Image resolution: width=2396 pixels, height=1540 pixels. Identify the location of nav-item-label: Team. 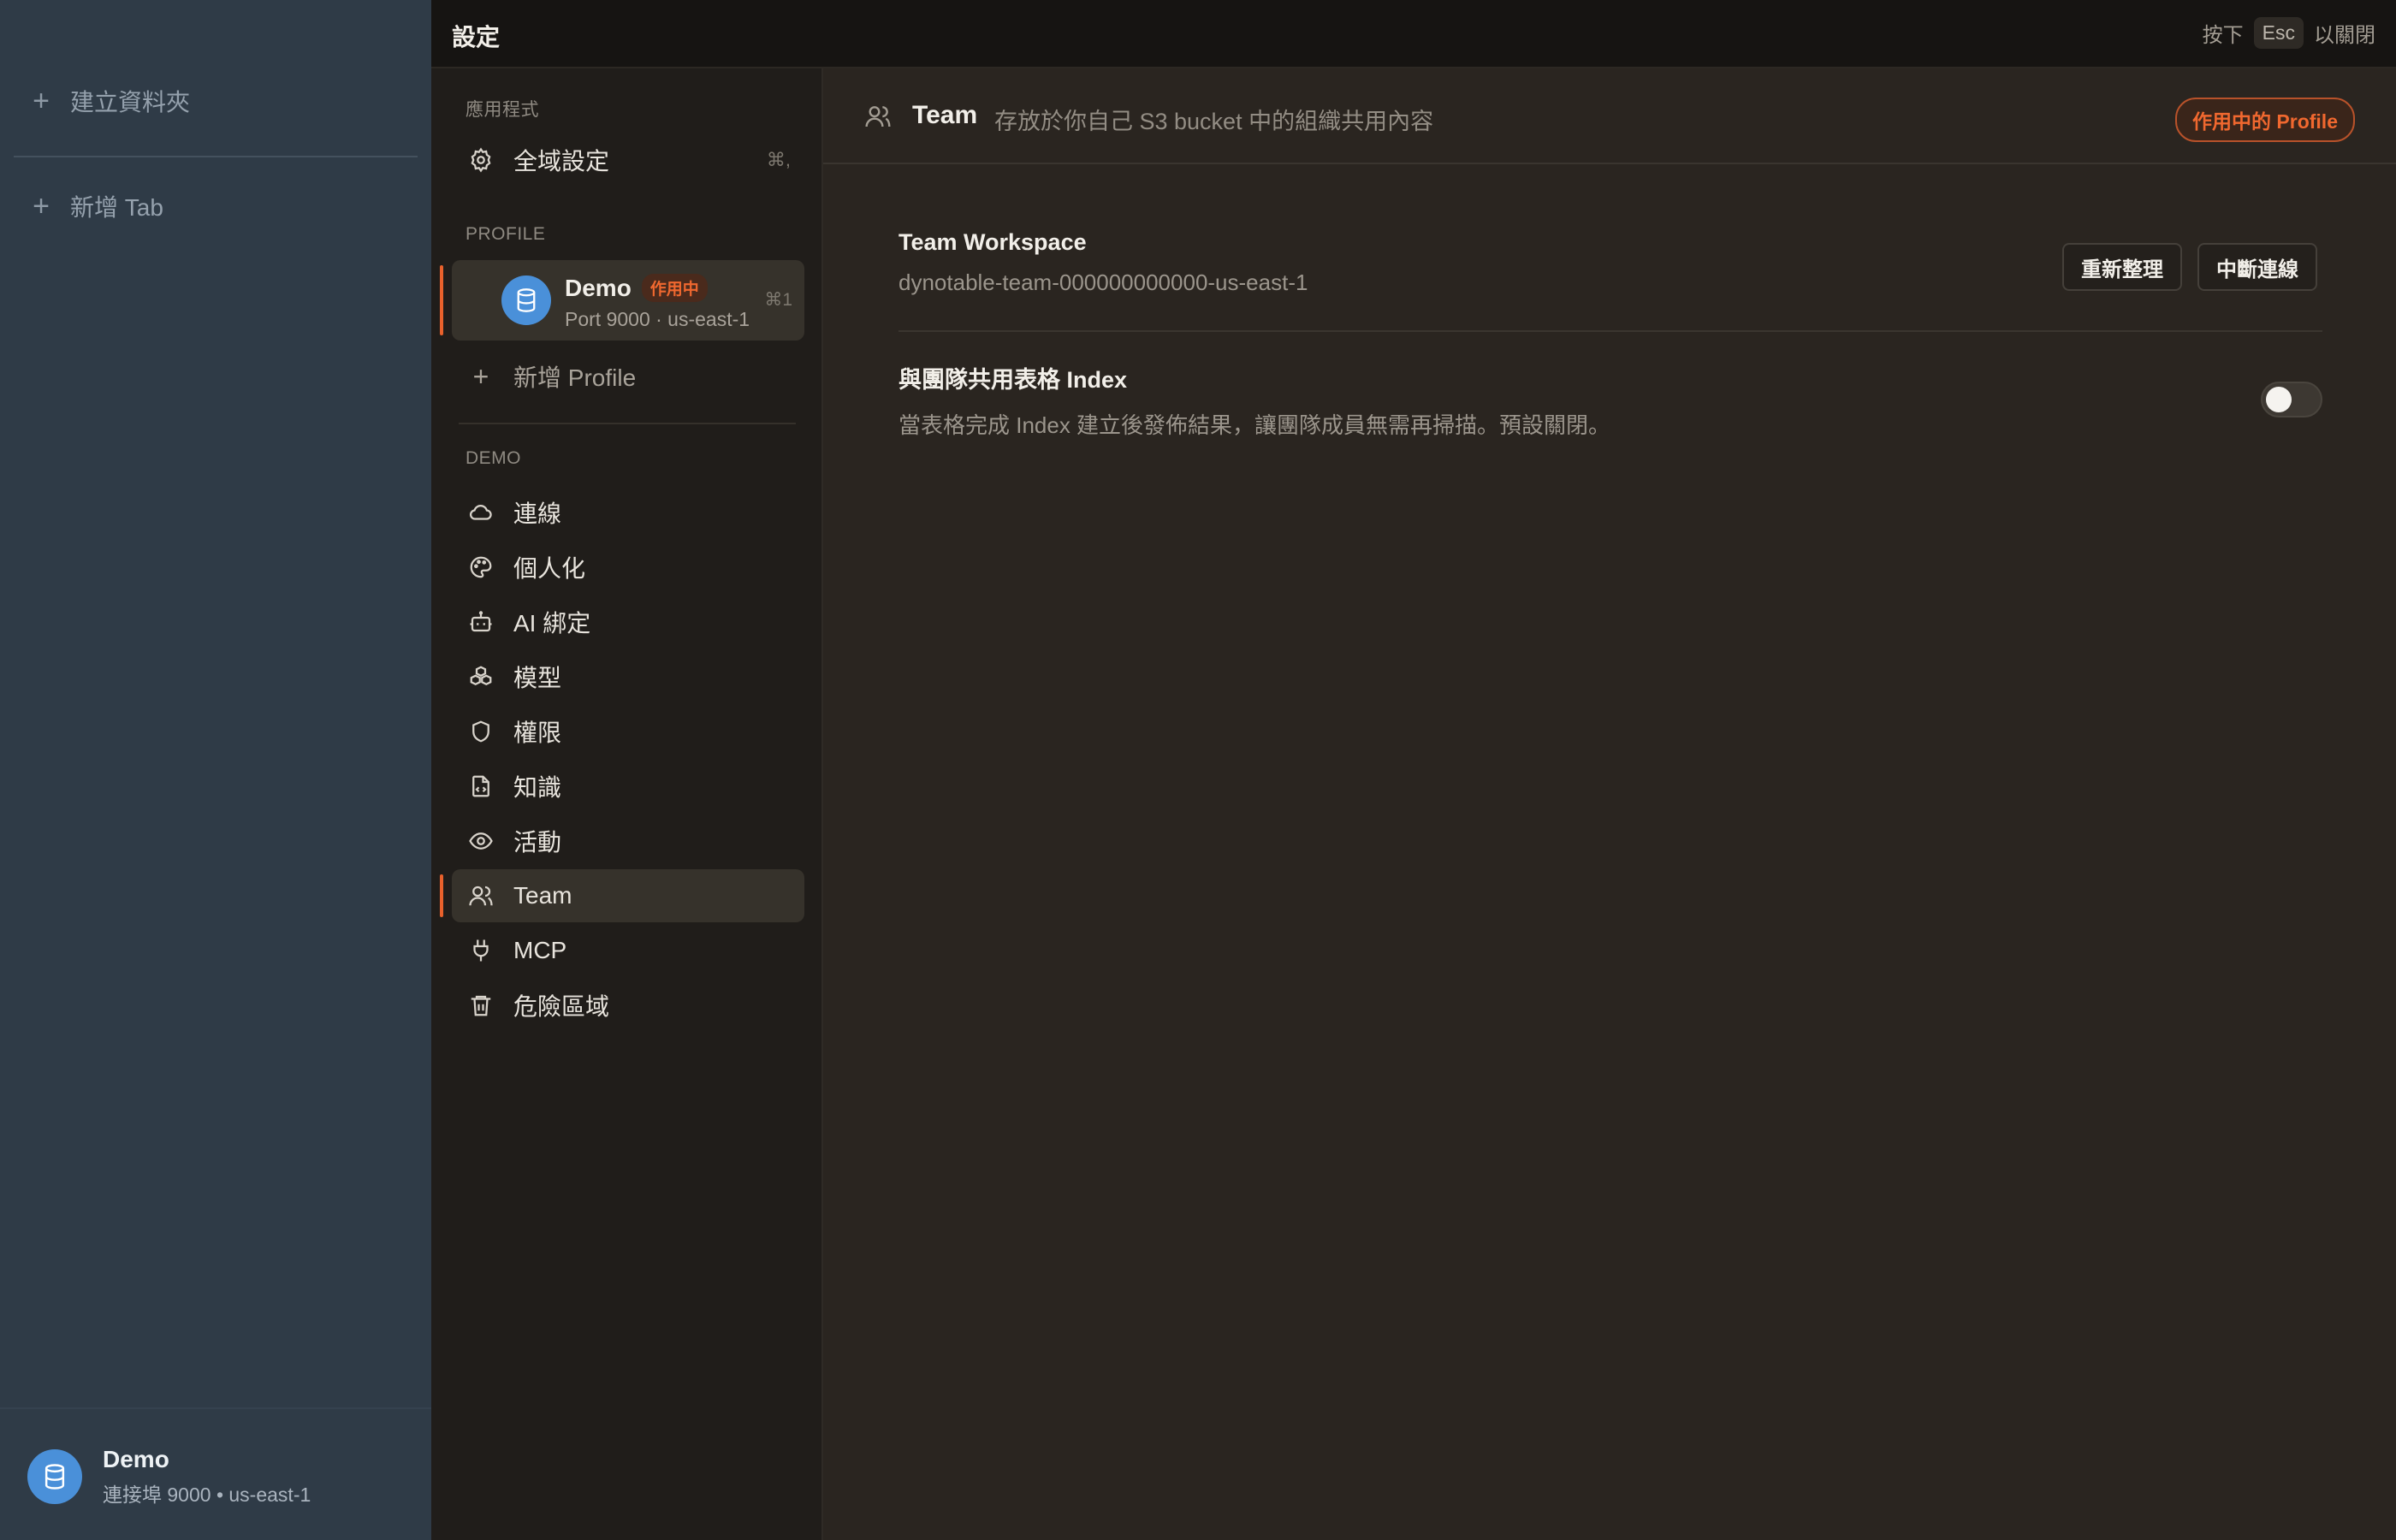
(542, 895).